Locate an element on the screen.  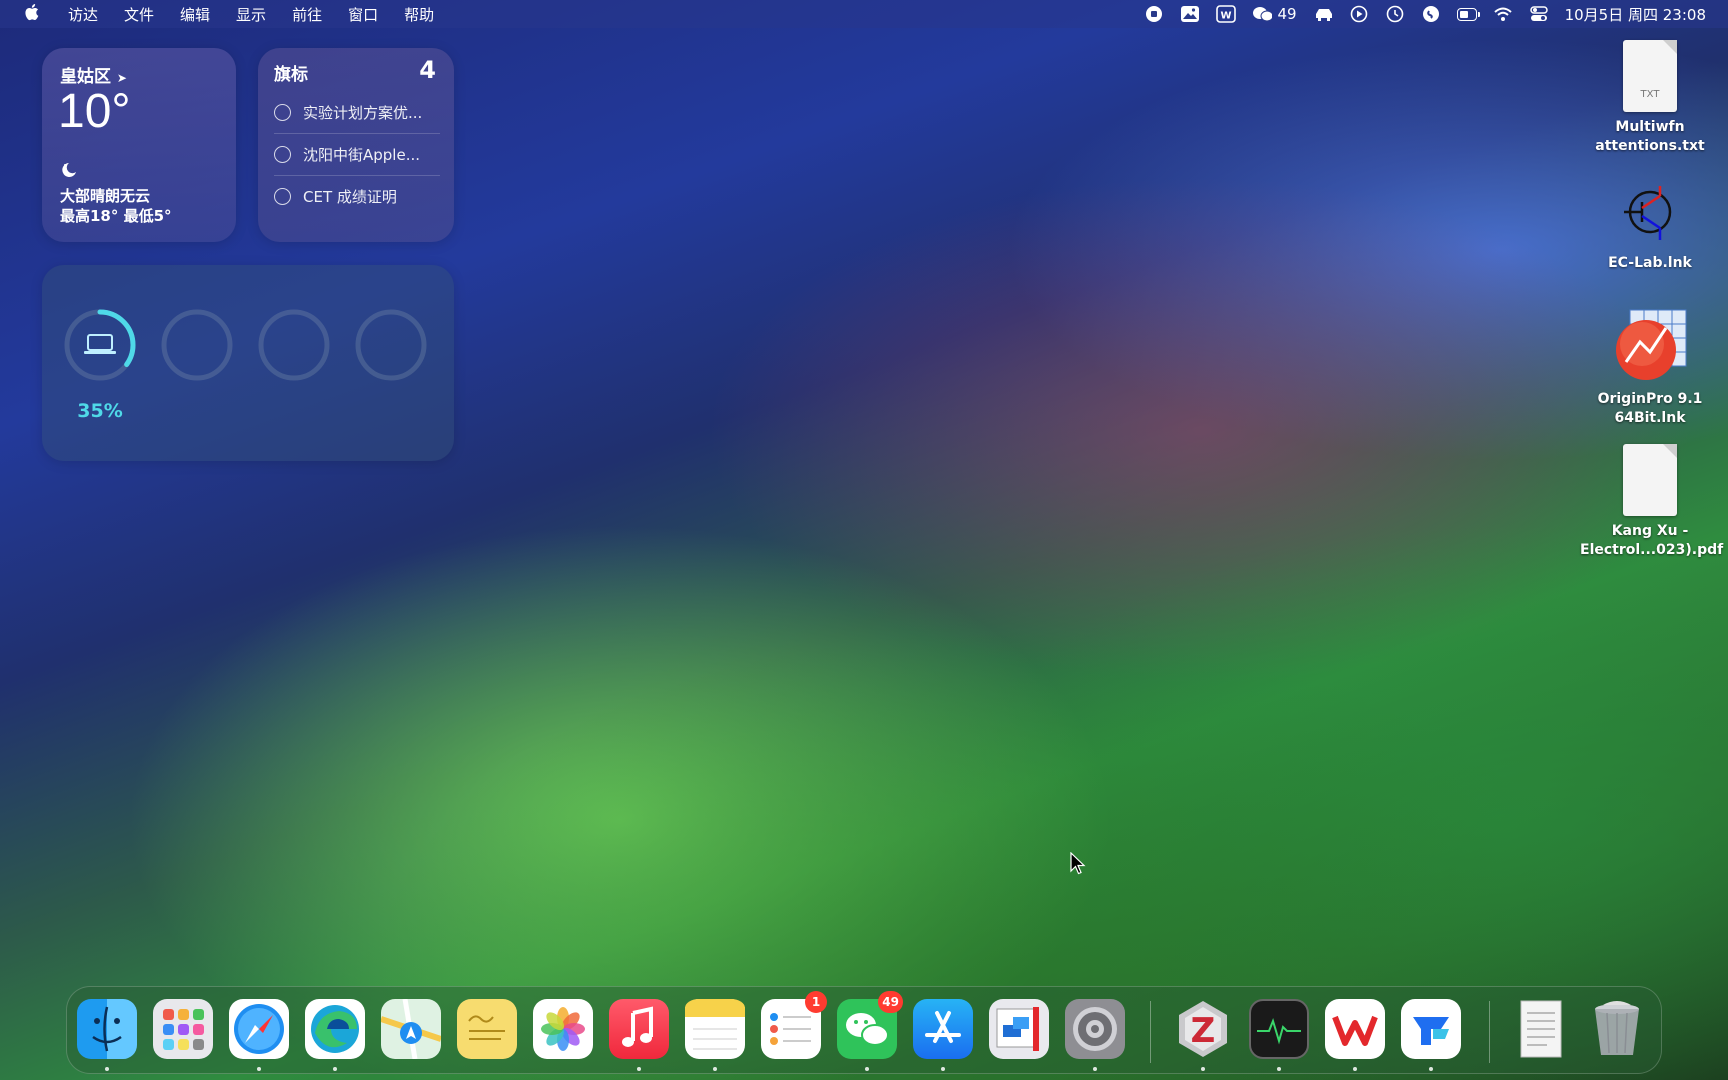
txt-file-icon: TXT is located at coordinates (1650, 76).